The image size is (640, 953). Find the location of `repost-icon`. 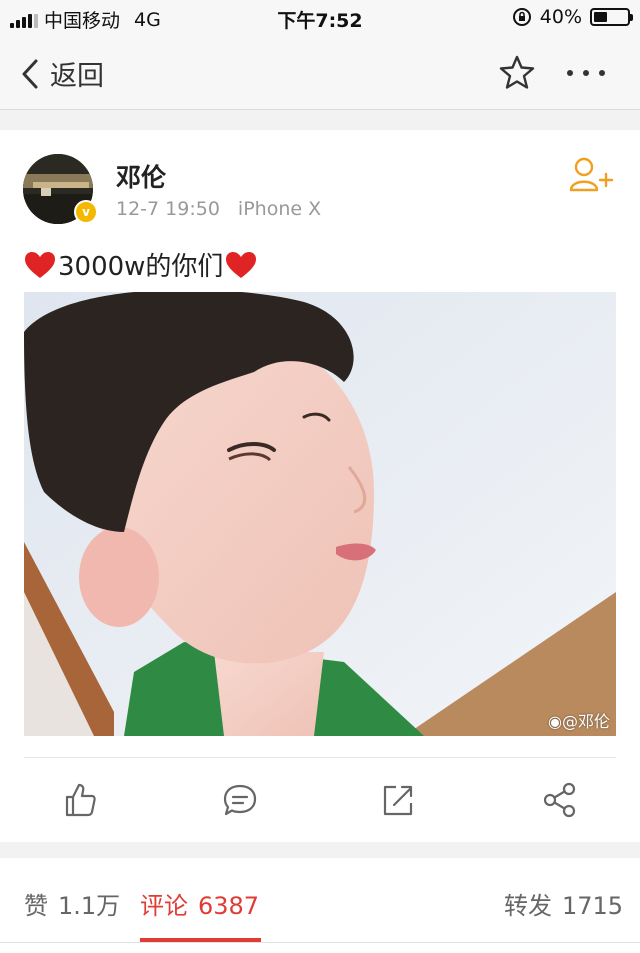

repost-icon is located at coordinates (398, 800).